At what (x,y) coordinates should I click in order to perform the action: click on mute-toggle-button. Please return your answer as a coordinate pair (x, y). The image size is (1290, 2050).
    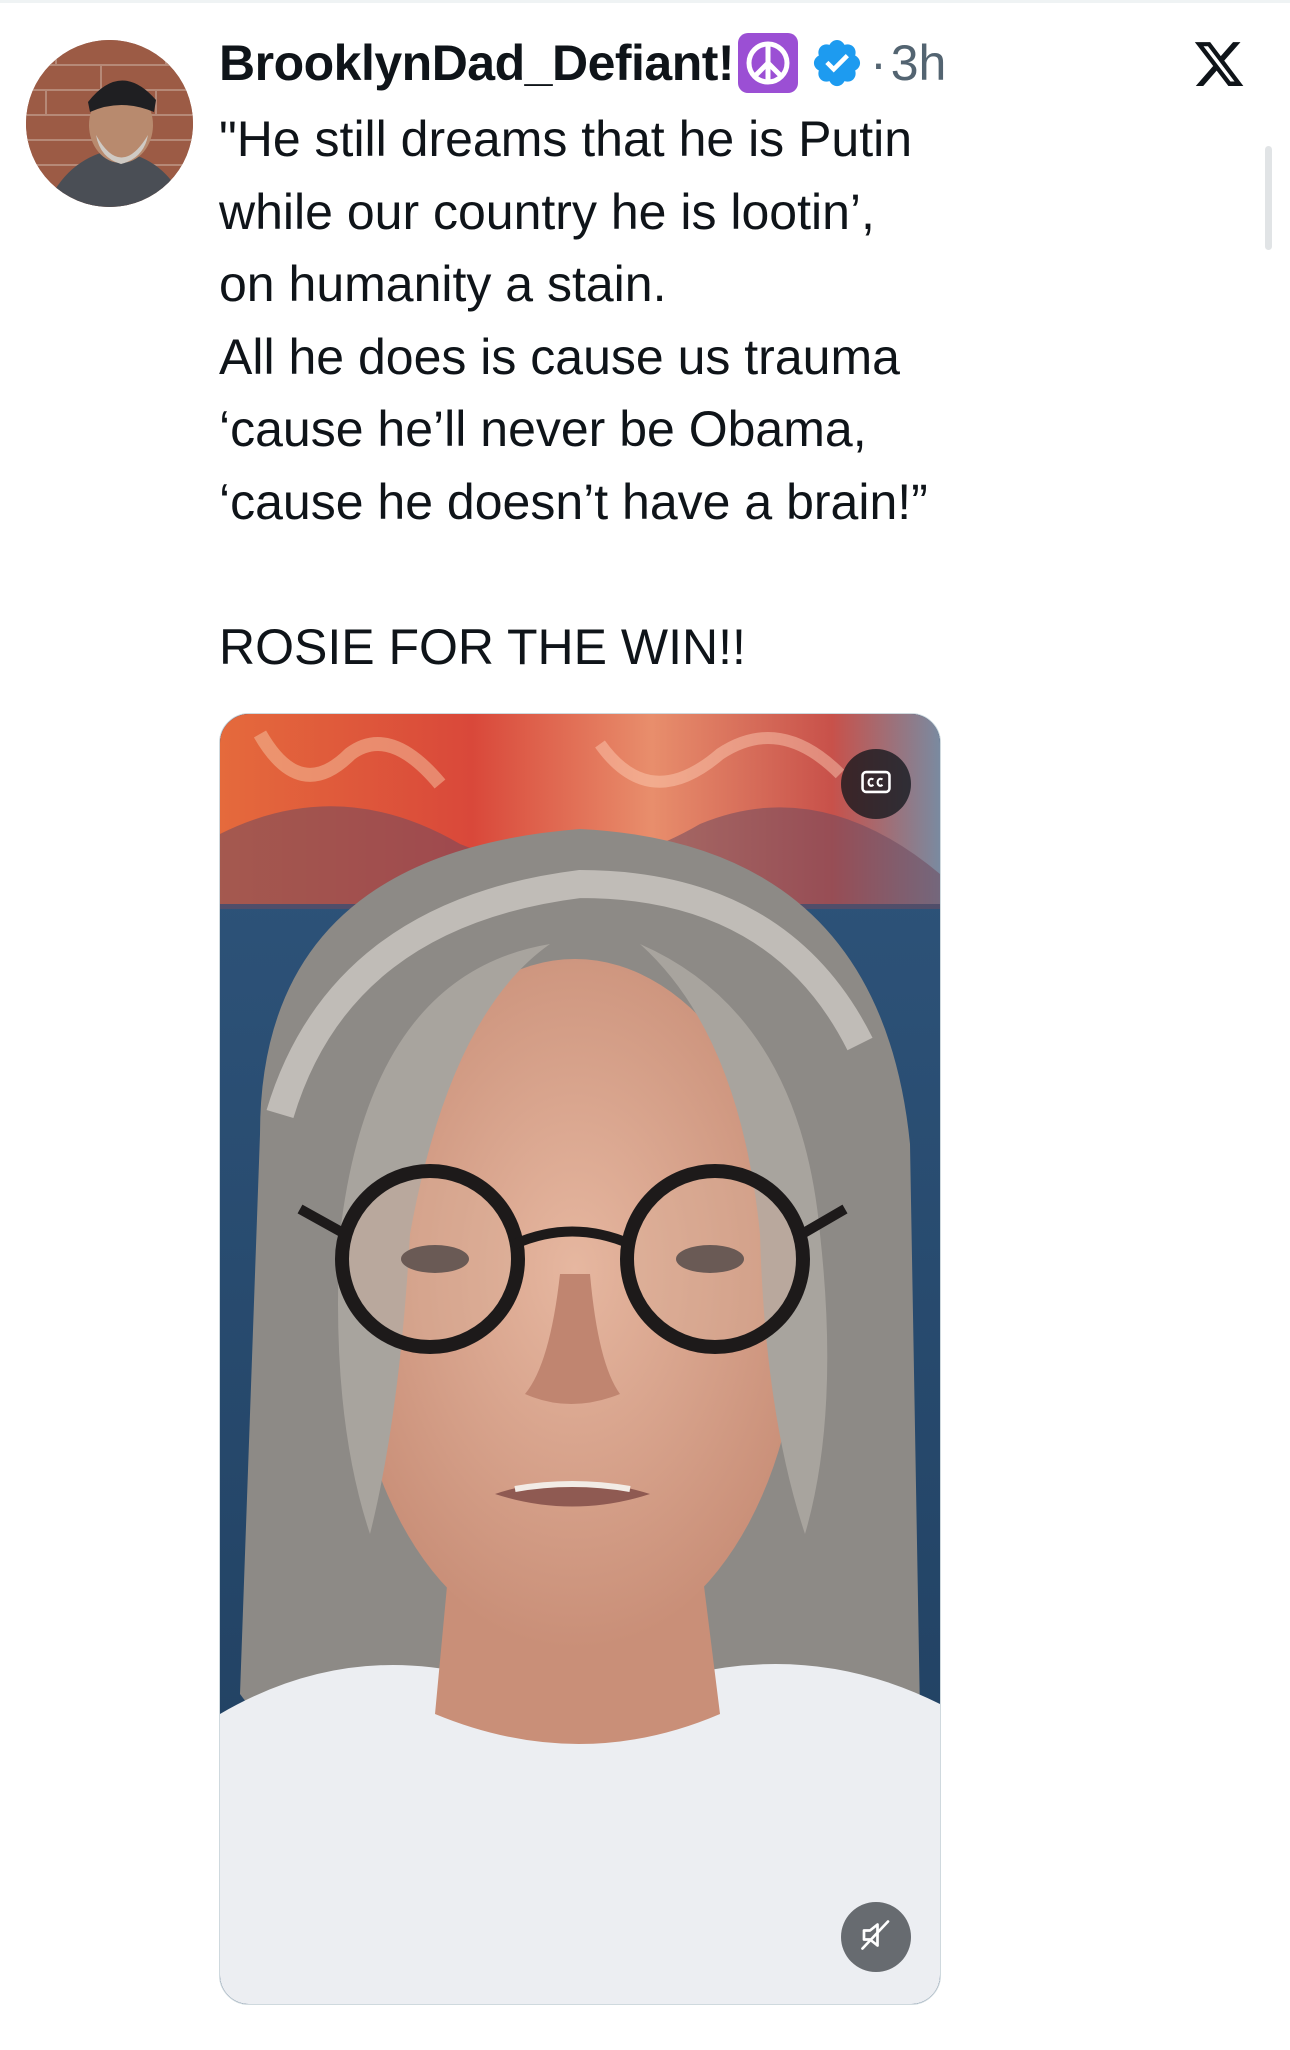
    Looking at the image, I should click on (876, 1937).